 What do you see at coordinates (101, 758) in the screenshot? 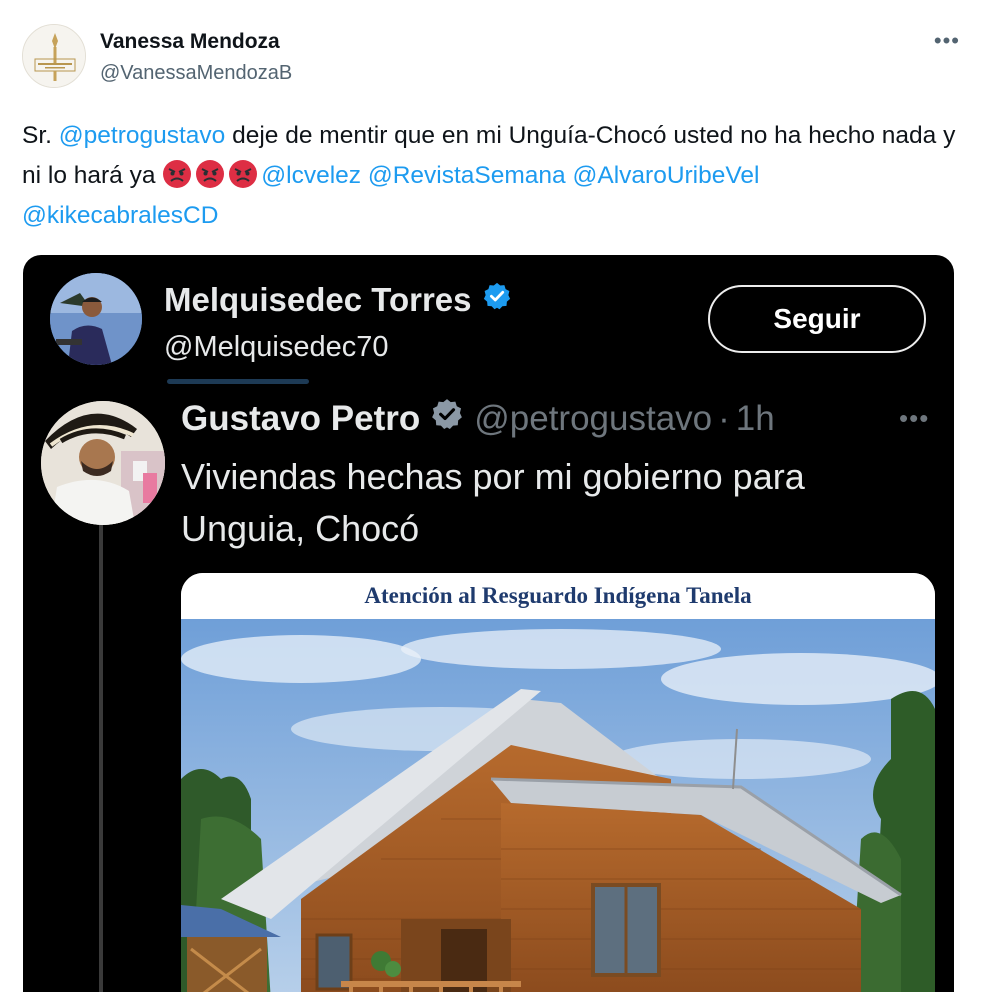
I see `thread-line` at bounding box center [101, 758].